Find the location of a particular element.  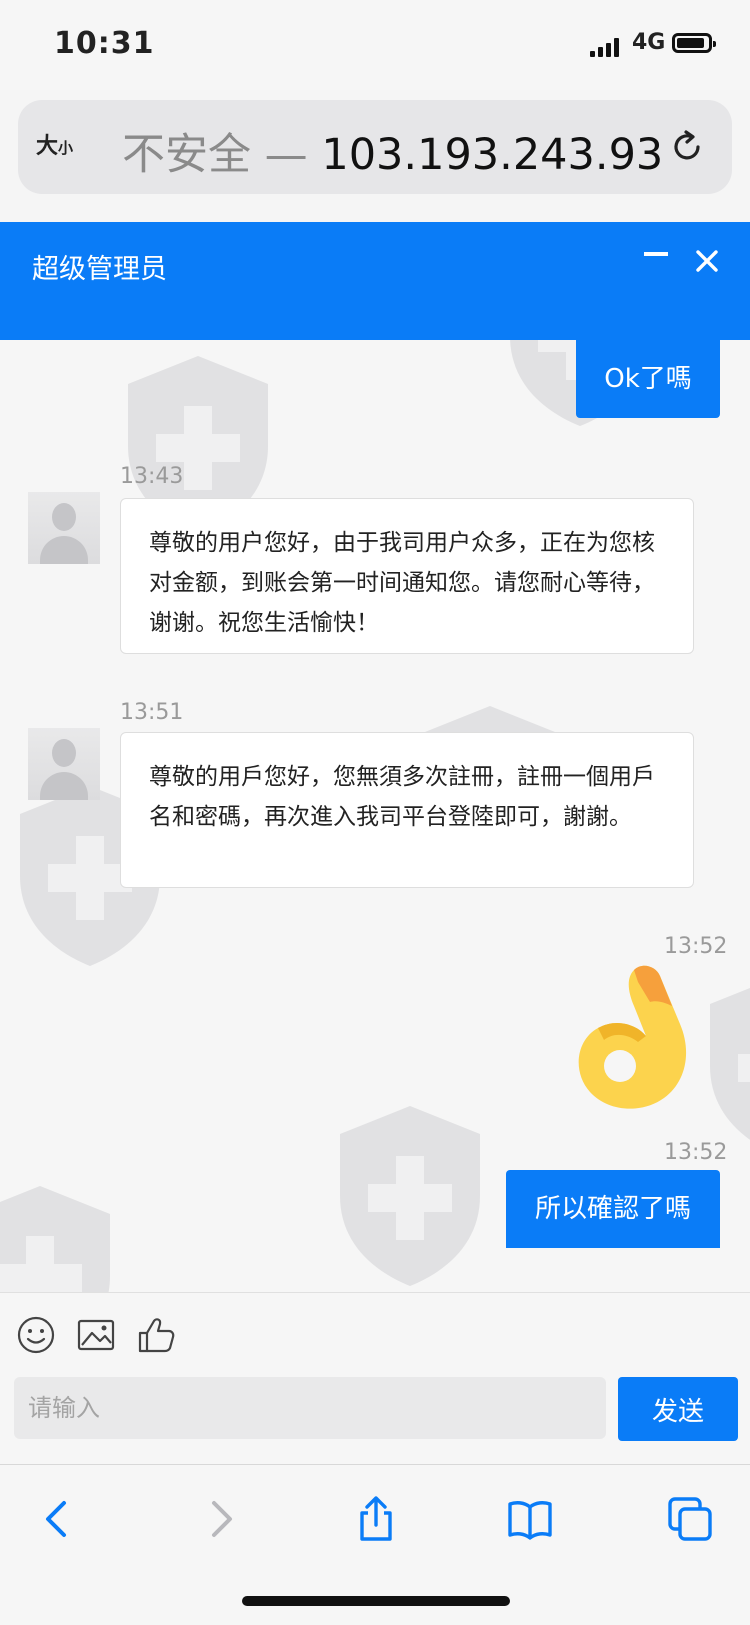

signal-icon is located at coordinates (606, 47).